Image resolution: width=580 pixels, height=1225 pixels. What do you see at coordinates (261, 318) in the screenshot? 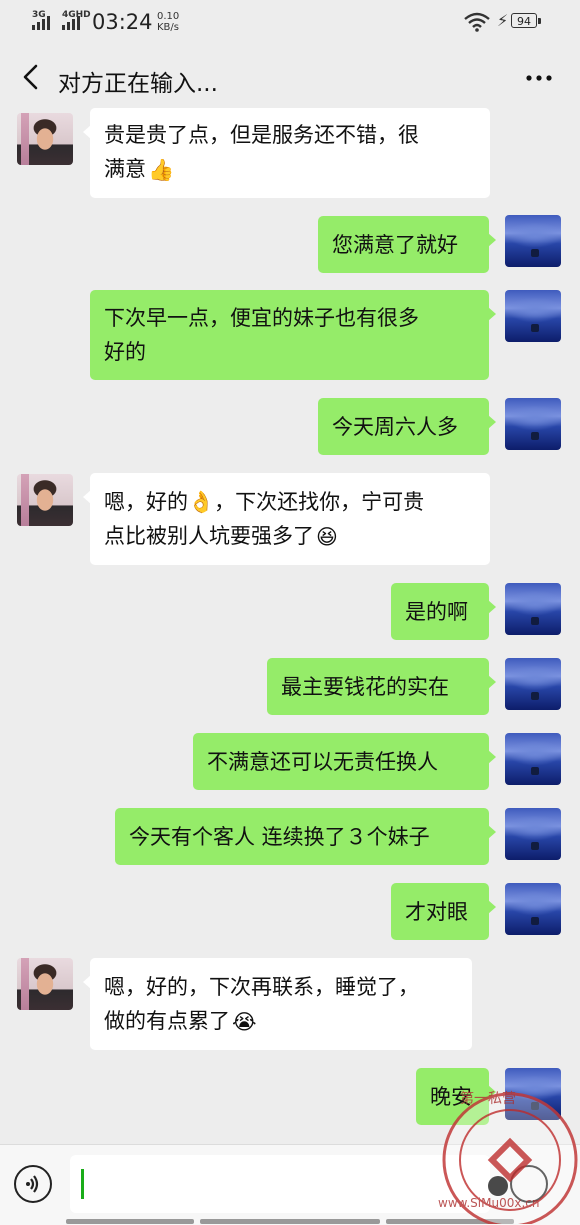
I see `message-text: 下次早一点，便宜的妹子也有很多` at bounding box center [261, 318].